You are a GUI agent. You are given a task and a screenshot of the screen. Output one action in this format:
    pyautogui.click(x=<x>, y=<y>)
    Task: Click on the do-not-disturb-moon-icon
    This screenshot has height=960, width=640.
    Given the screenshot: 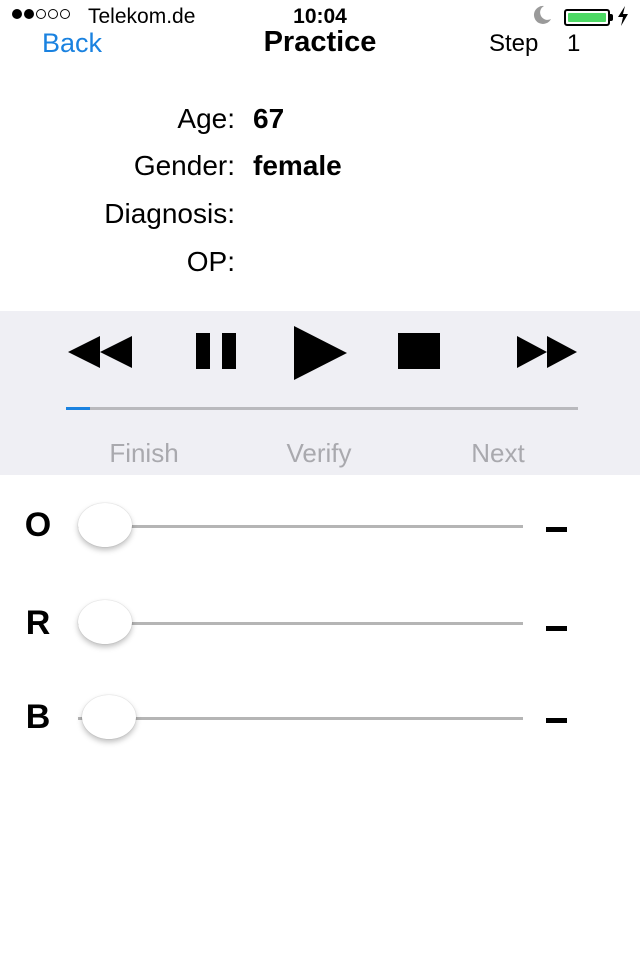 What is the action you would take?
    pyautogui.click(x=542, y=14)
    